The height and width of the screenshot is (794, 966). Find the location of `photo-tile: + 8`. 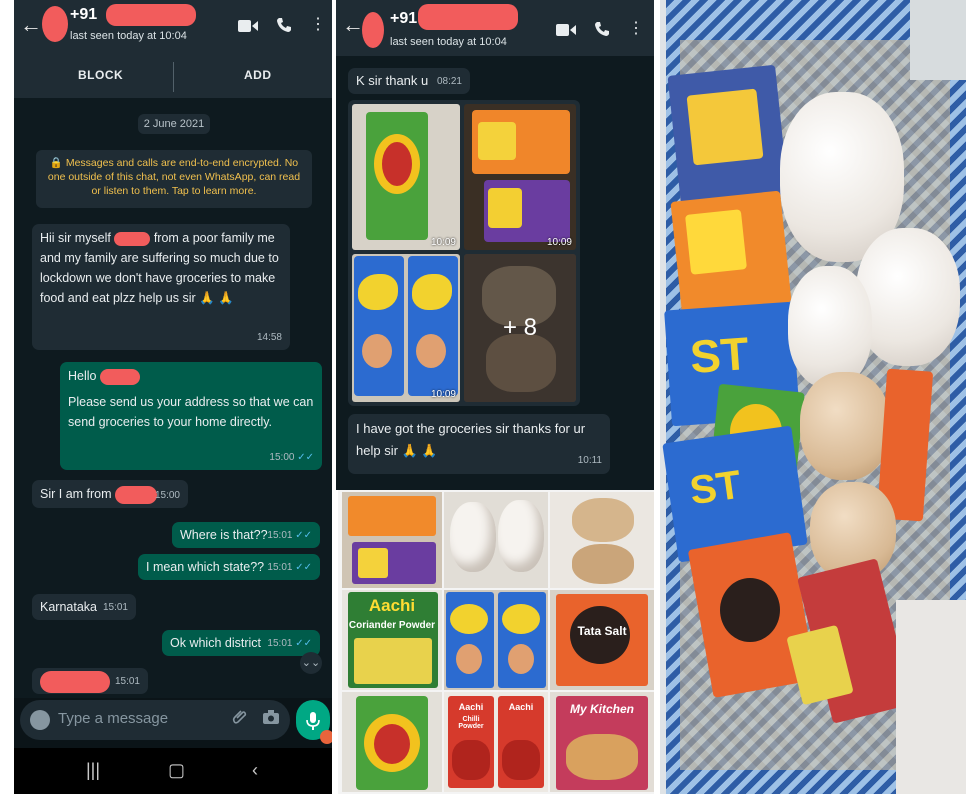

photo-tile: + 8 is located at coordinates (520, 328).